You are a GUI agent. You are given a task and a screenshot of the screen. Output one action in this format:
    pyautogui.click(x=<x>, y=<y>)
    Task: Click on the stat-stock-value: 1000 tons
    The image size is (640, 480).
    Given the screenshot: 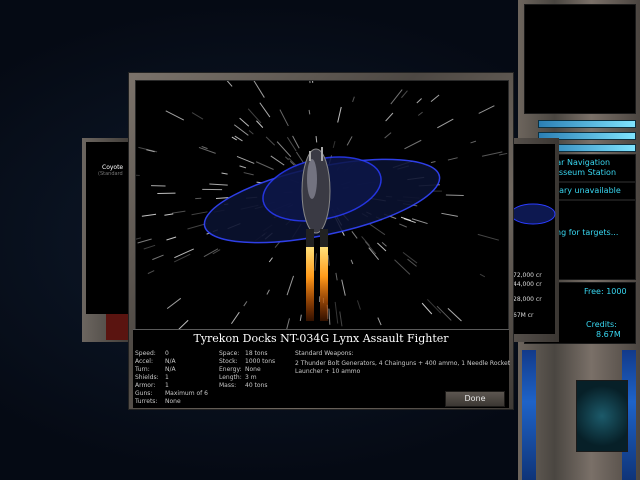 What is the action you would take?
    pyautogui.click(x=260, y=361)
    